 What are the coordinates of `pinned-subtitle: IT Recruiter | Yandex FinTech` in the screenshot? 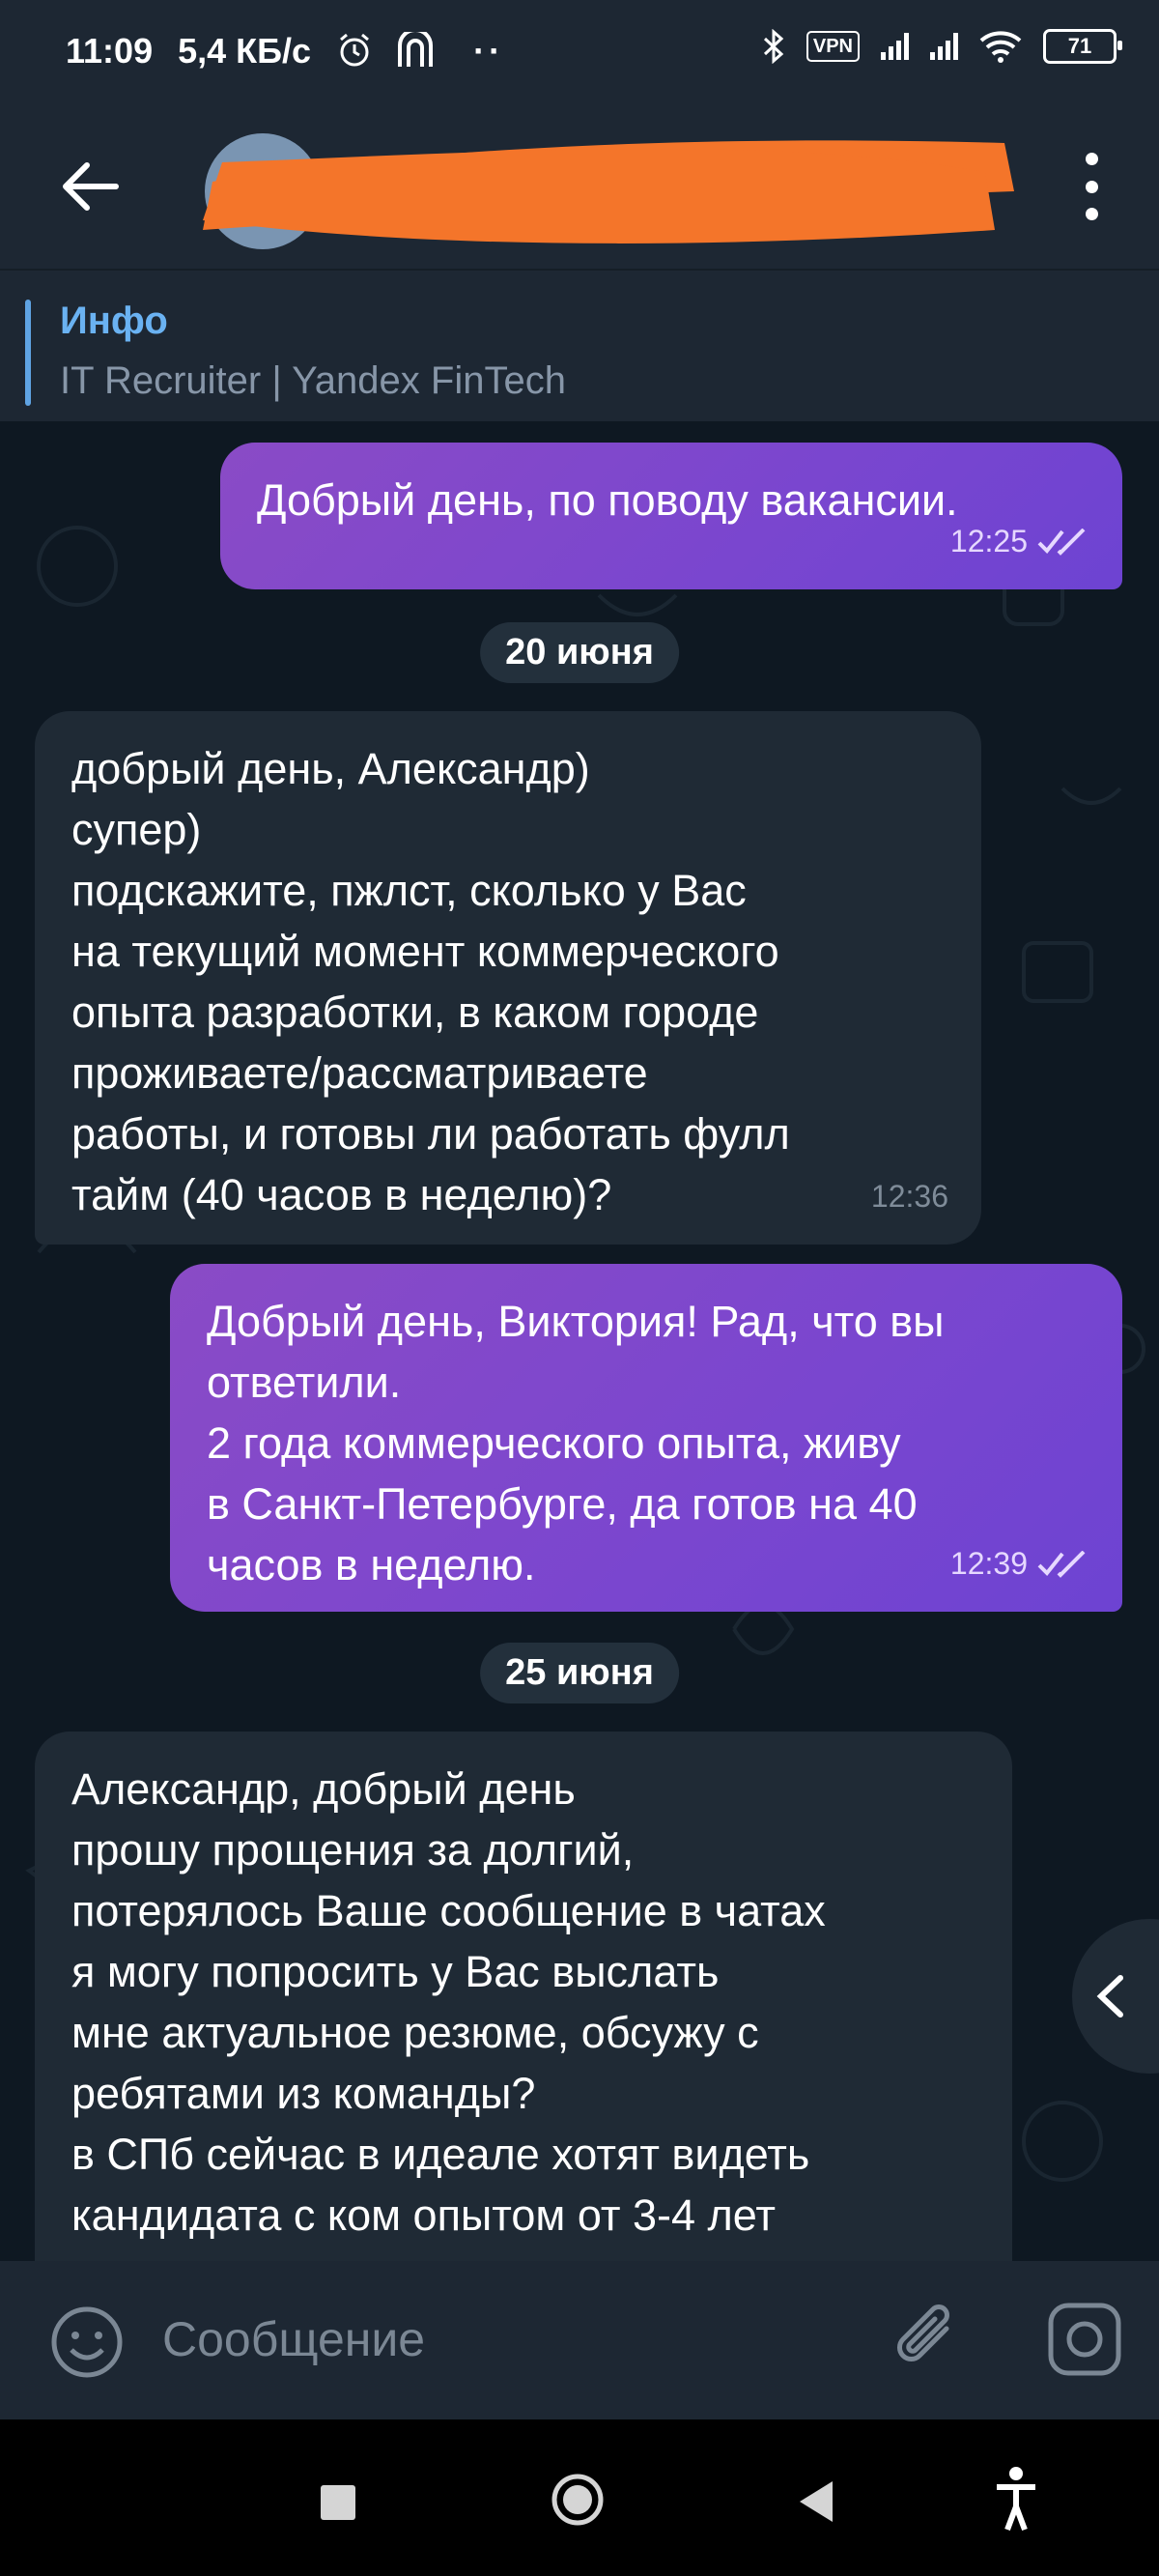 It's located at (313, 381).